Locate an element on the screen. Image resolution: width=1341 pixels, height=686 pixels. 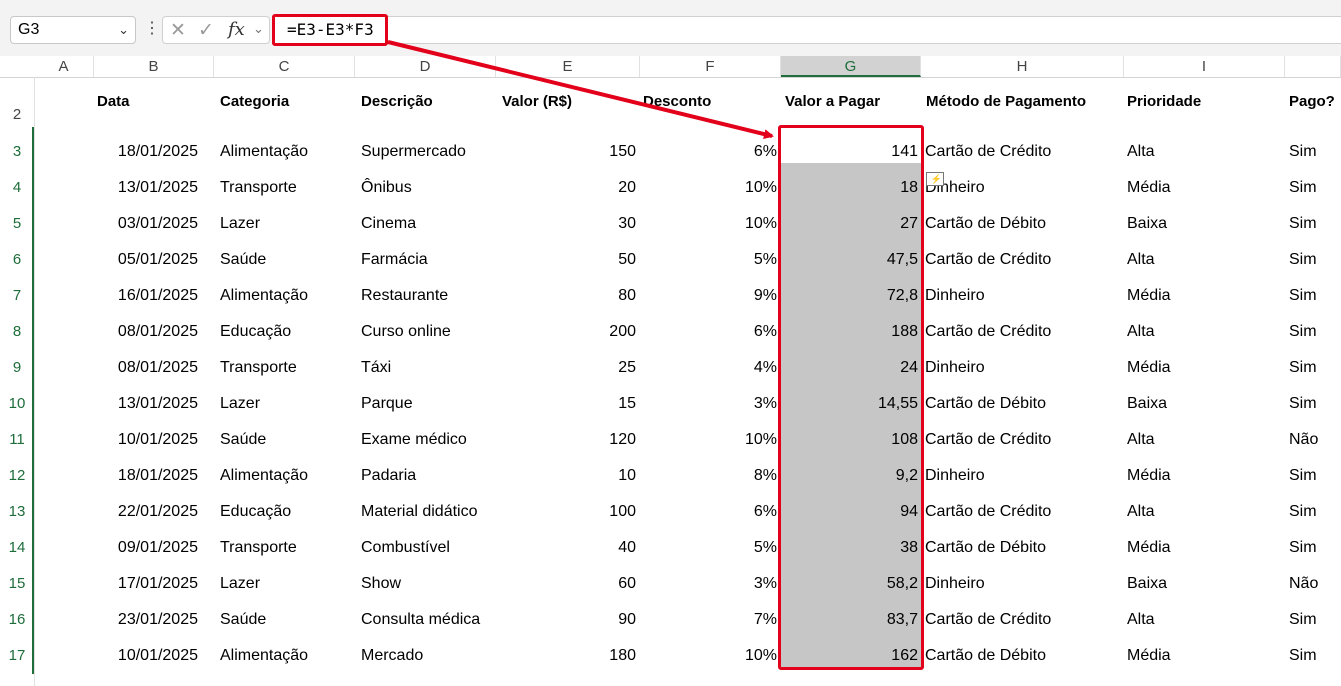
row-header-3: 3 is located at coordinates (17, 145).